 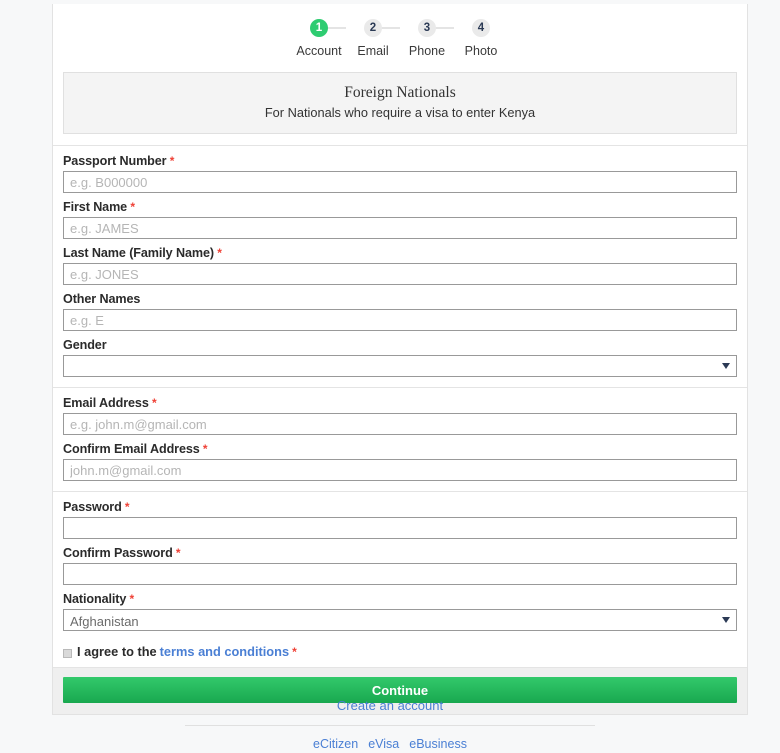 I want to click on terms-required-asterisk: *, so click(x=294, y=651).